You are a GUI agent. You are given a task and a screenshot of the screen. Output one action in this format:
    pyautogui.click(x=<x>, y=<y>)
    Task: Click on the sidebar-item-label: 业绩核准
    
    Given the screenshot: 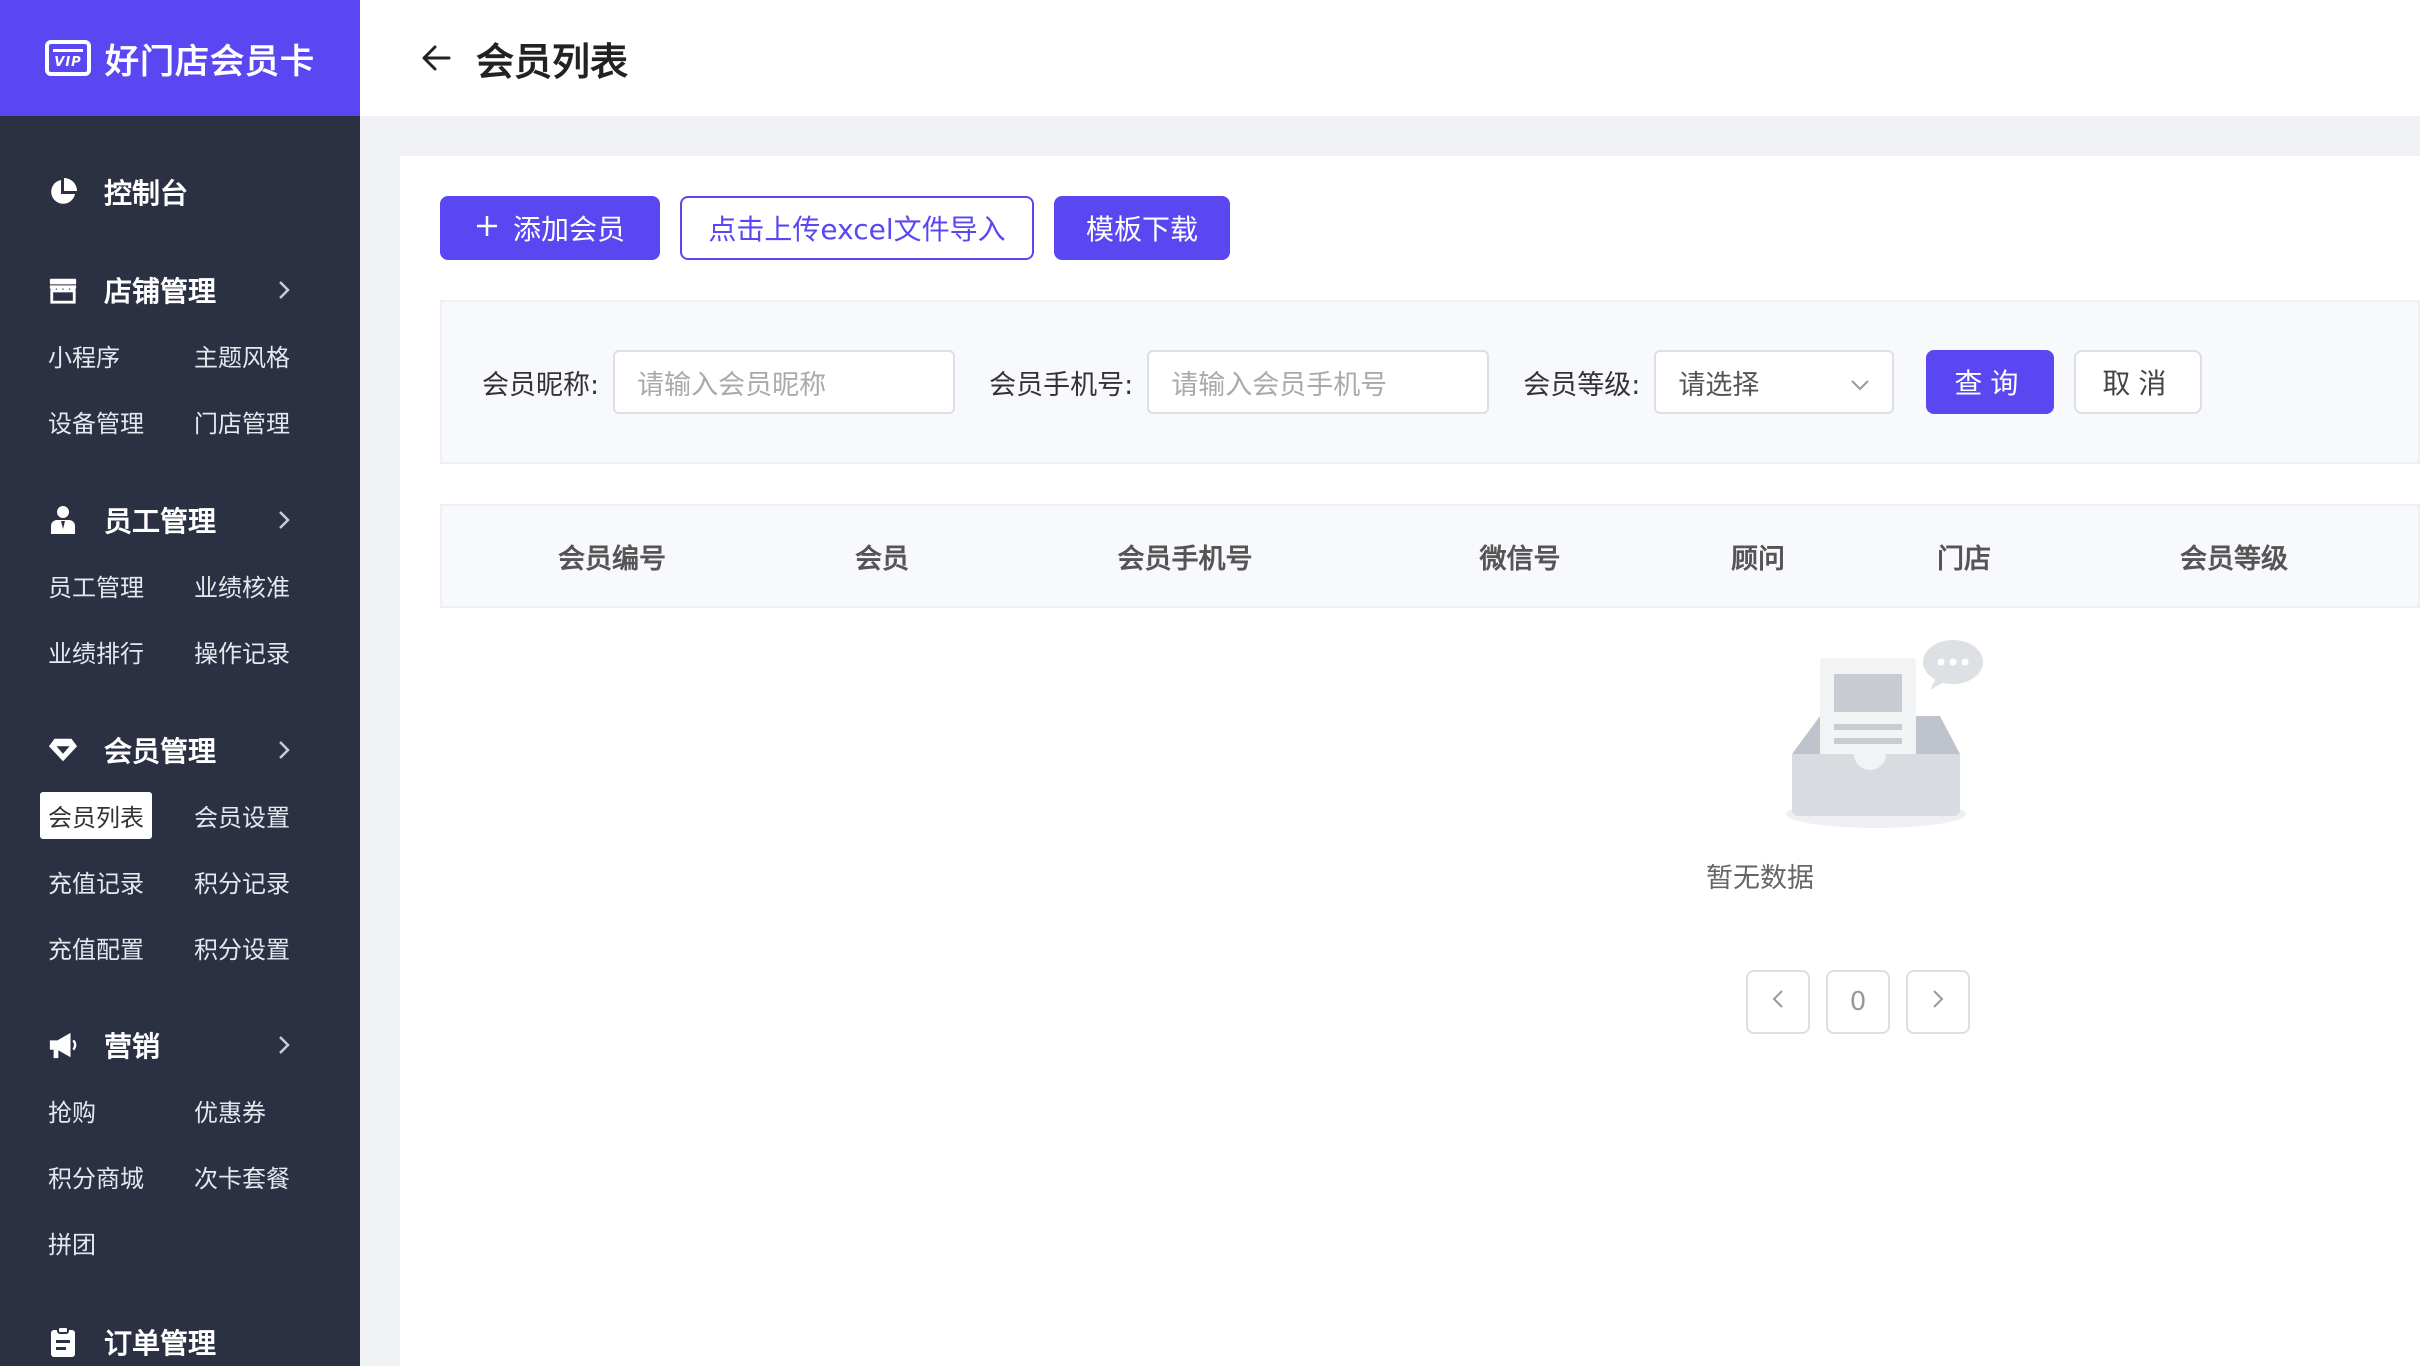 What is the action you would take?
    pyautogui.click(x=242, y=587)
    